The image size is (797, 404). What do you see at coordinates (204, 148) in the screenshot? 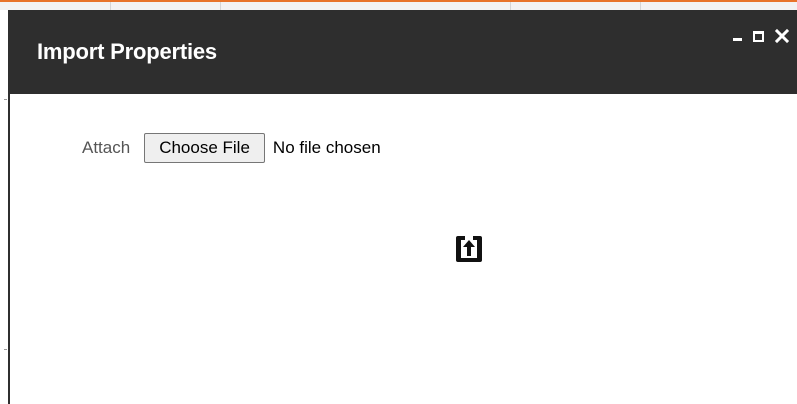
I see `choose-file-button: Choose File` at bounding box center [204, 148].